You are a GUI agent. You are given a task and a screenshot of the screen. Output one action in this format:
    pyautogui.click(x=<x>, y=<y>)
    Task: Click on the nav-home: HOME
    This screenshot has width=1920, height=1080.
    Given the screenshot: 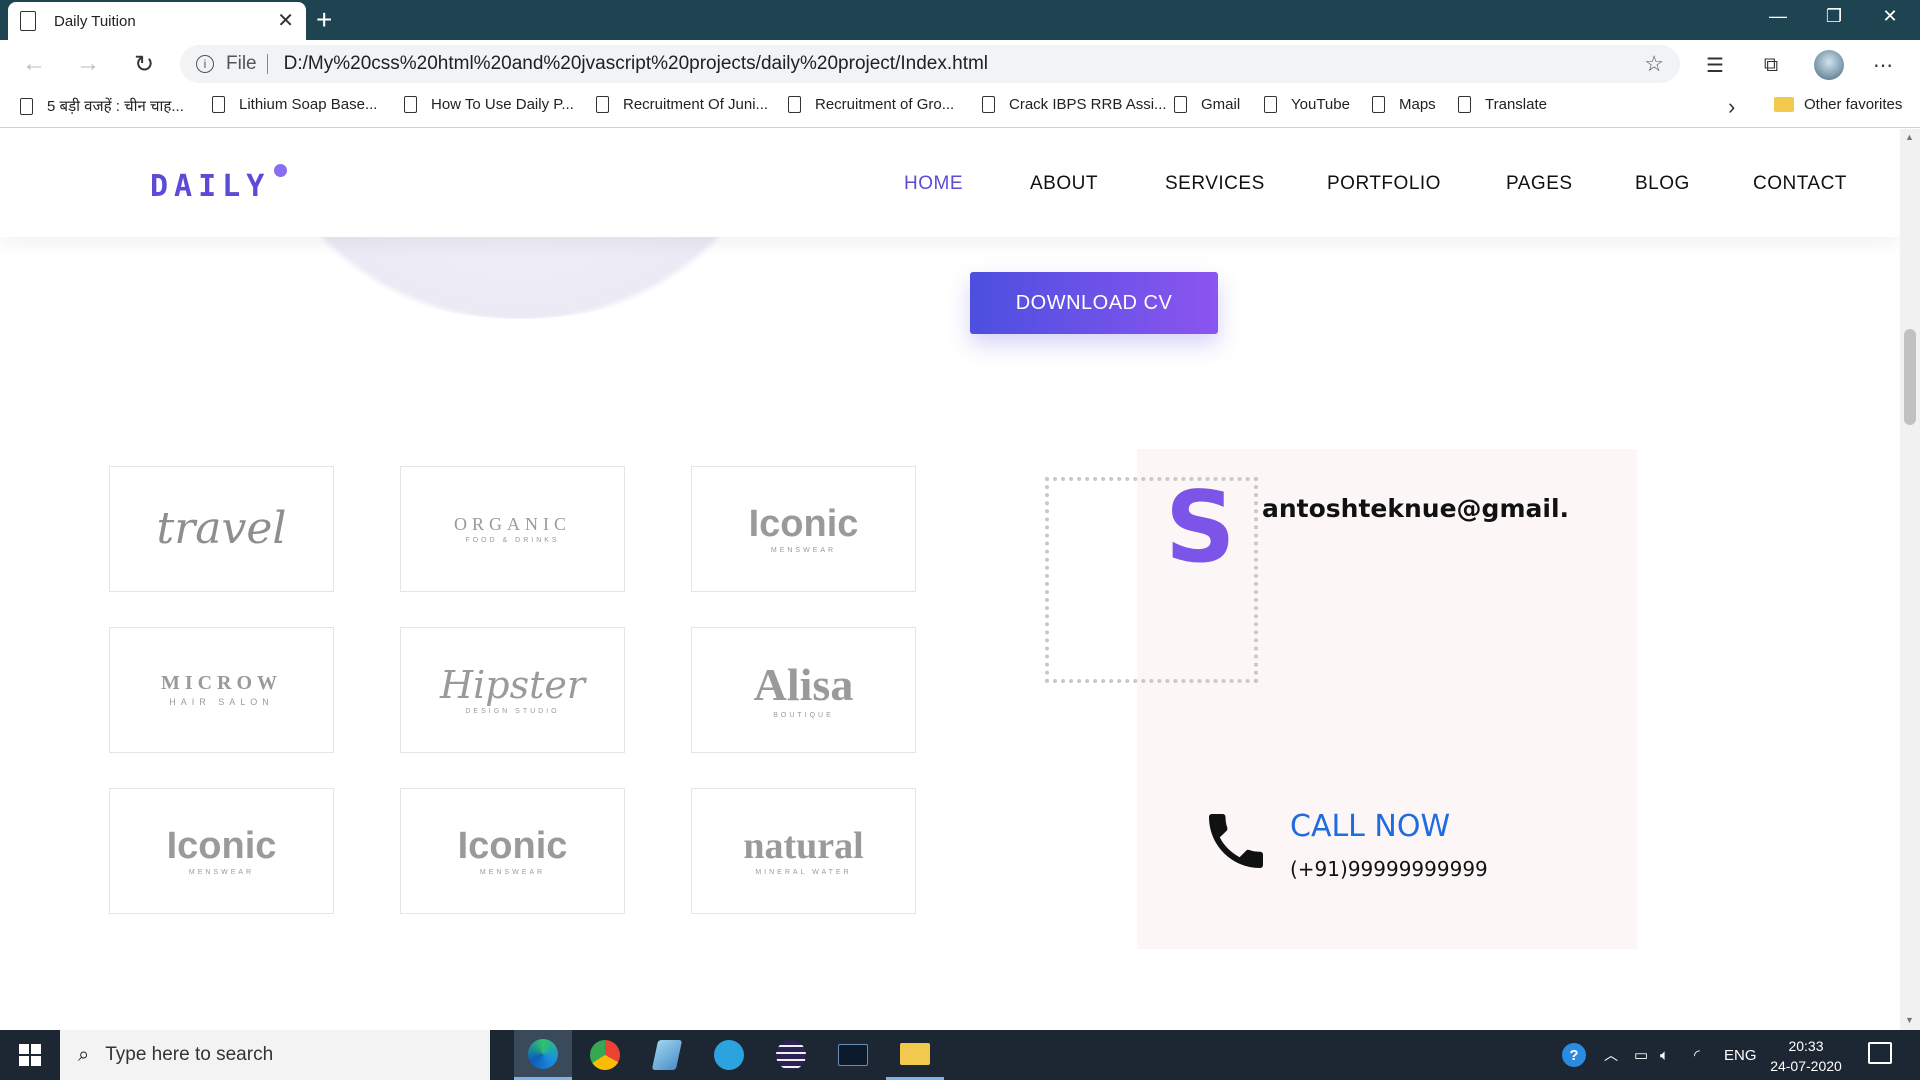 What is the action you would take?
    pyautogui.click(x=933, y=184)
    